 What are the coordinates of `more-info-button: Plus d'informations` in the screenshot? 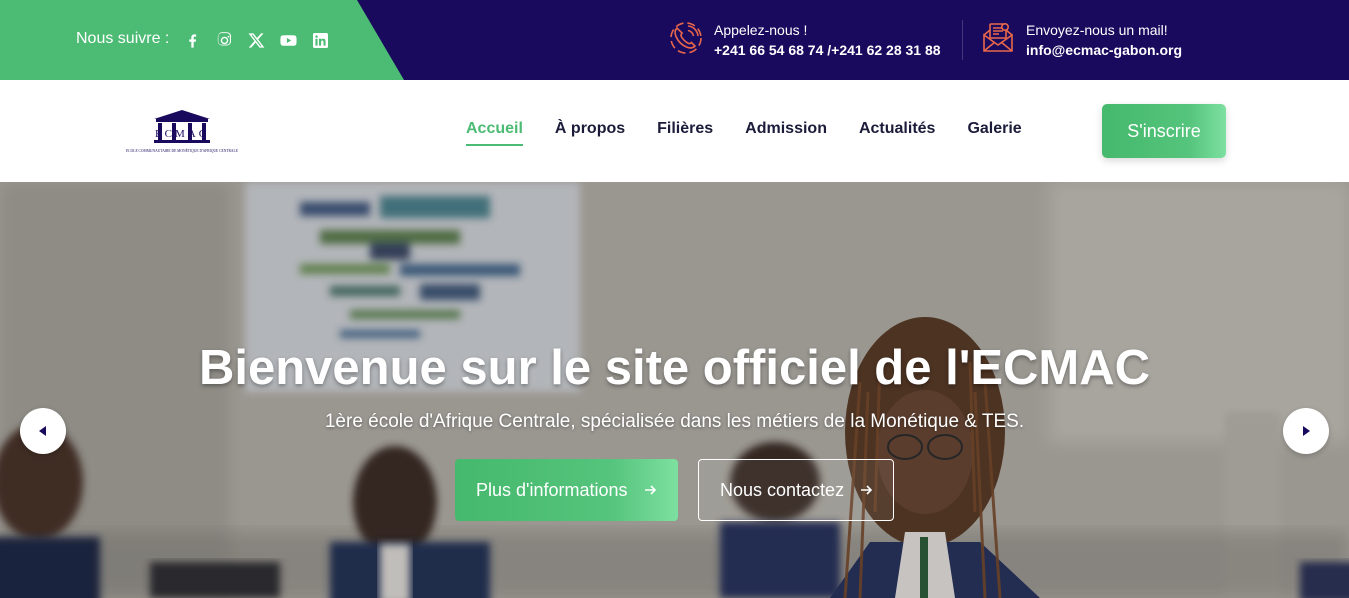 It's located at (566, 490).